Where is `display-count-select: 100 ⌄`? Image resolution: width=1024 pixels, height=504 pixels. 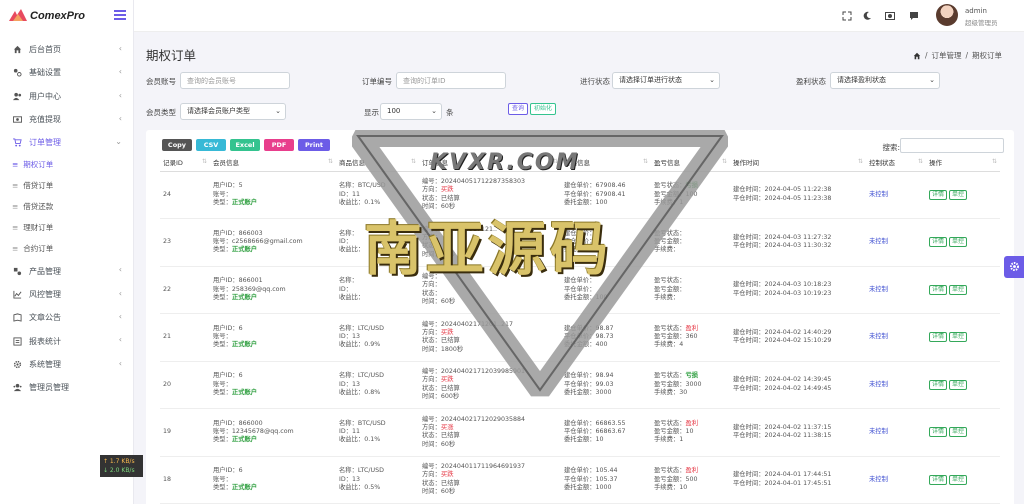
display-count-select: 100 ⌄ is located at coordinates (411, 111).